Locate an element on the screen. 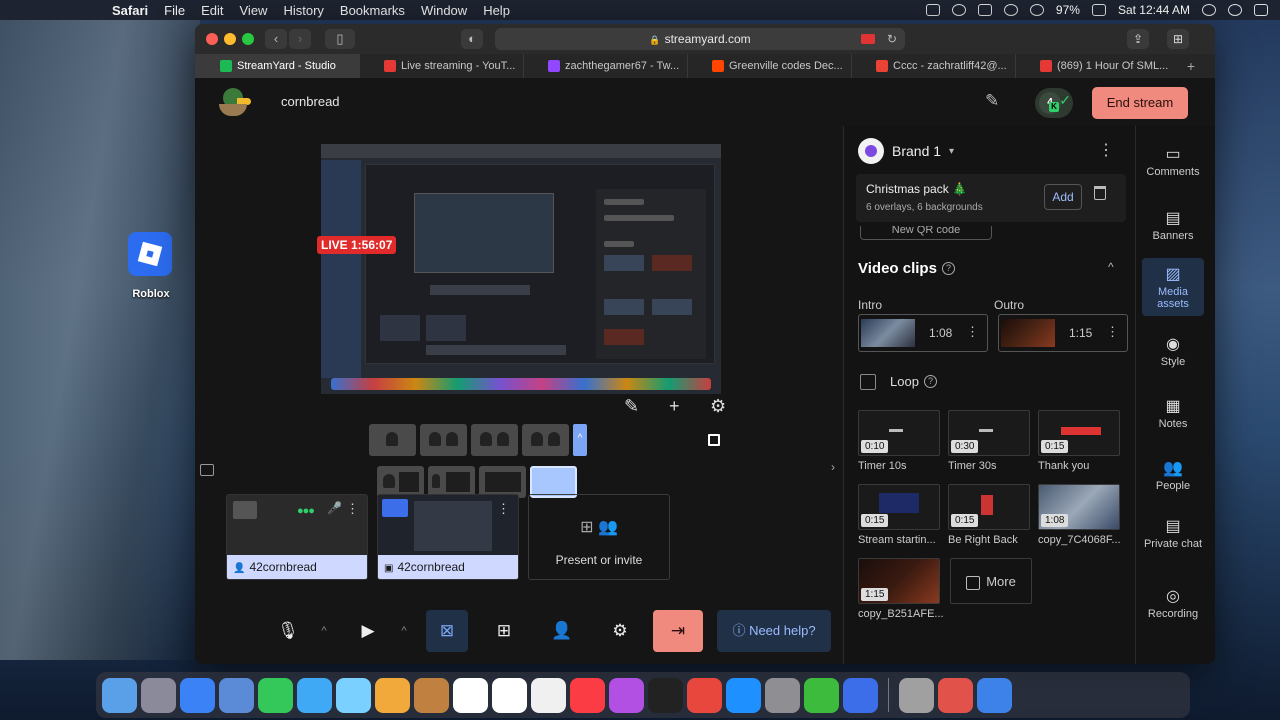 This screenshot has width=1280, height=720. settings-gear-icon: ⚙ is located at coordinates (620, 631).